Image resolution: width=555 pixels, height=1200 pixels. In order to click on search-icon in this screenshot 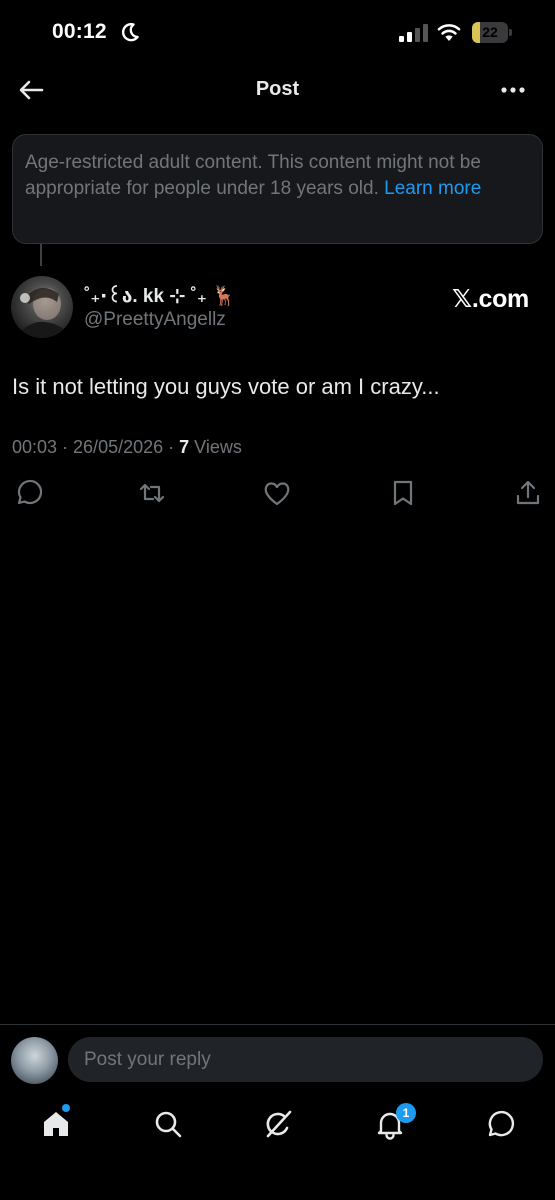, I will do `click(168, 1124)`.